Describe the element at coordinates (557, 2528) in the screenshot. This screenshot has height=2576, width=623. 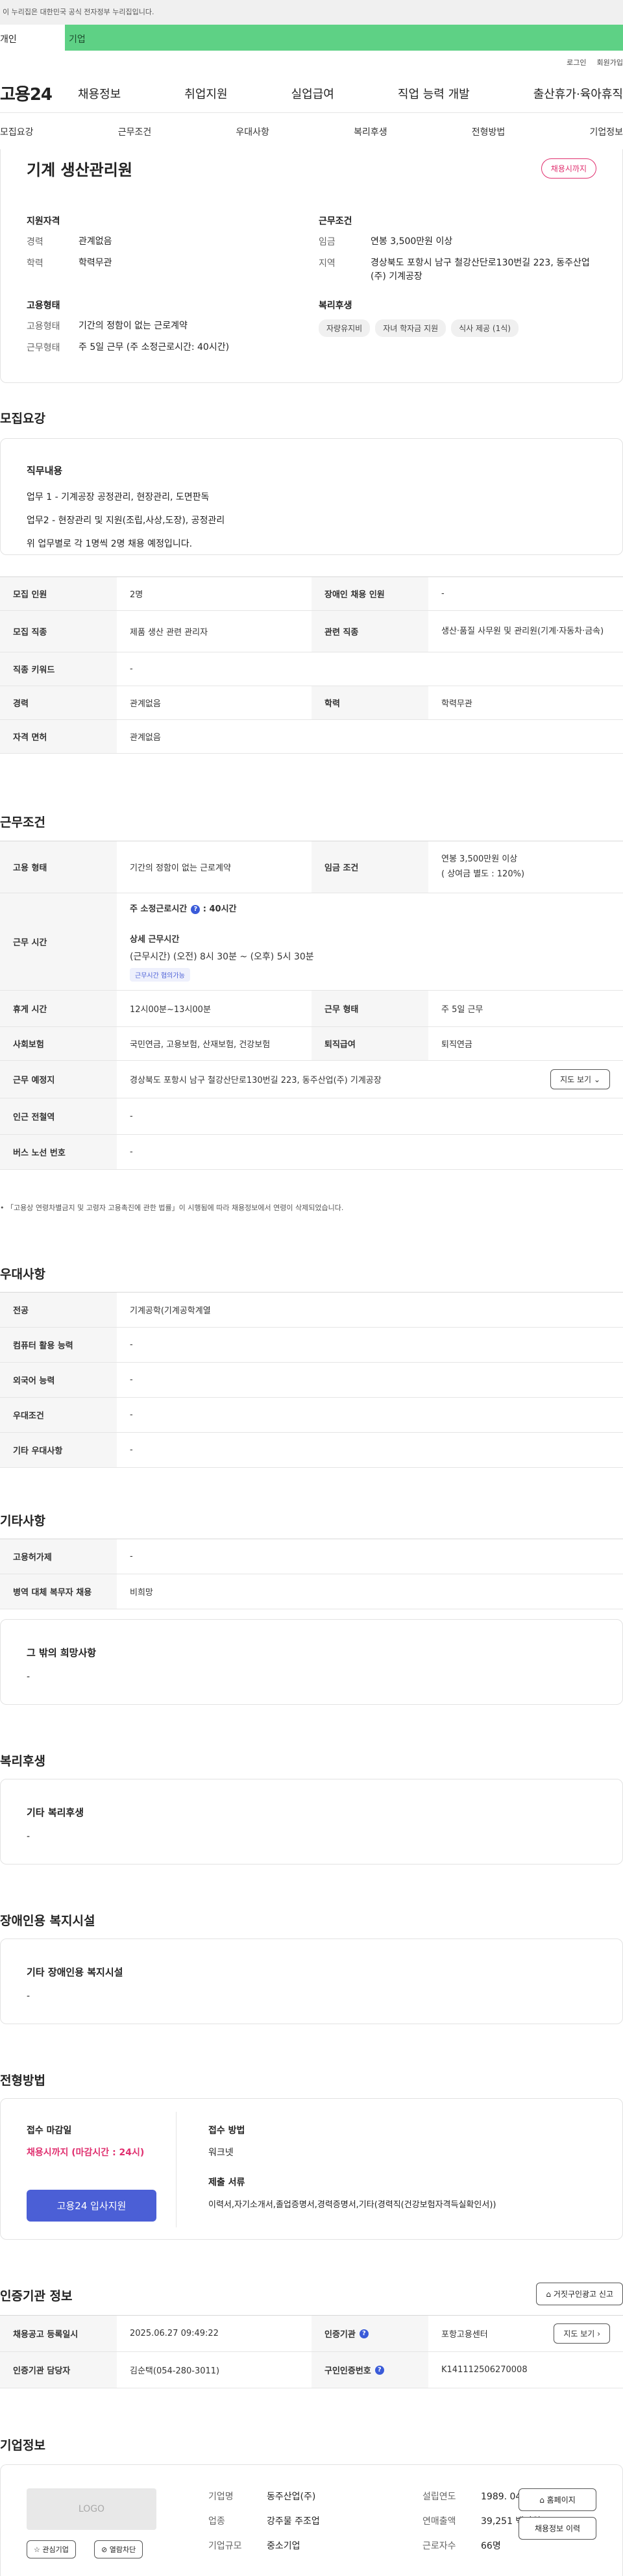
I see `history-button: 채용정보 이력` at that location.